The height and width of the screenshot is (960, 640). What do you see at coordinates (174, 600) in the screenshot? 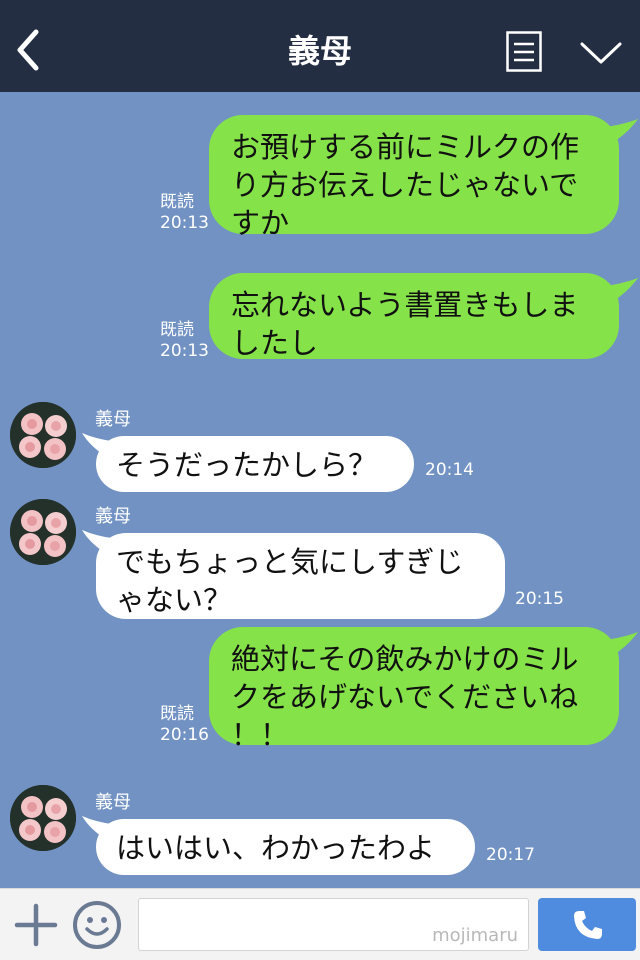
I see `message-text-line: ゃない？` at bounding box center [174, 600].